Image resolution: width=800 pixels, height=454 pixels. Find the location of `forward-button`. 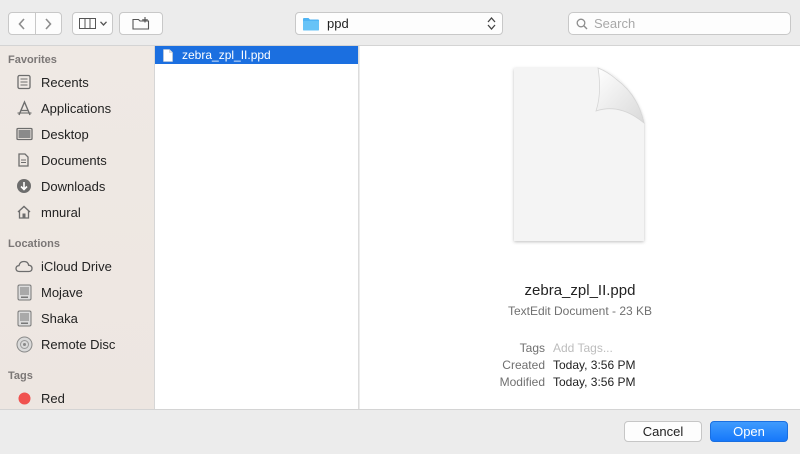

forward-button is located at coordinates (47, 23).